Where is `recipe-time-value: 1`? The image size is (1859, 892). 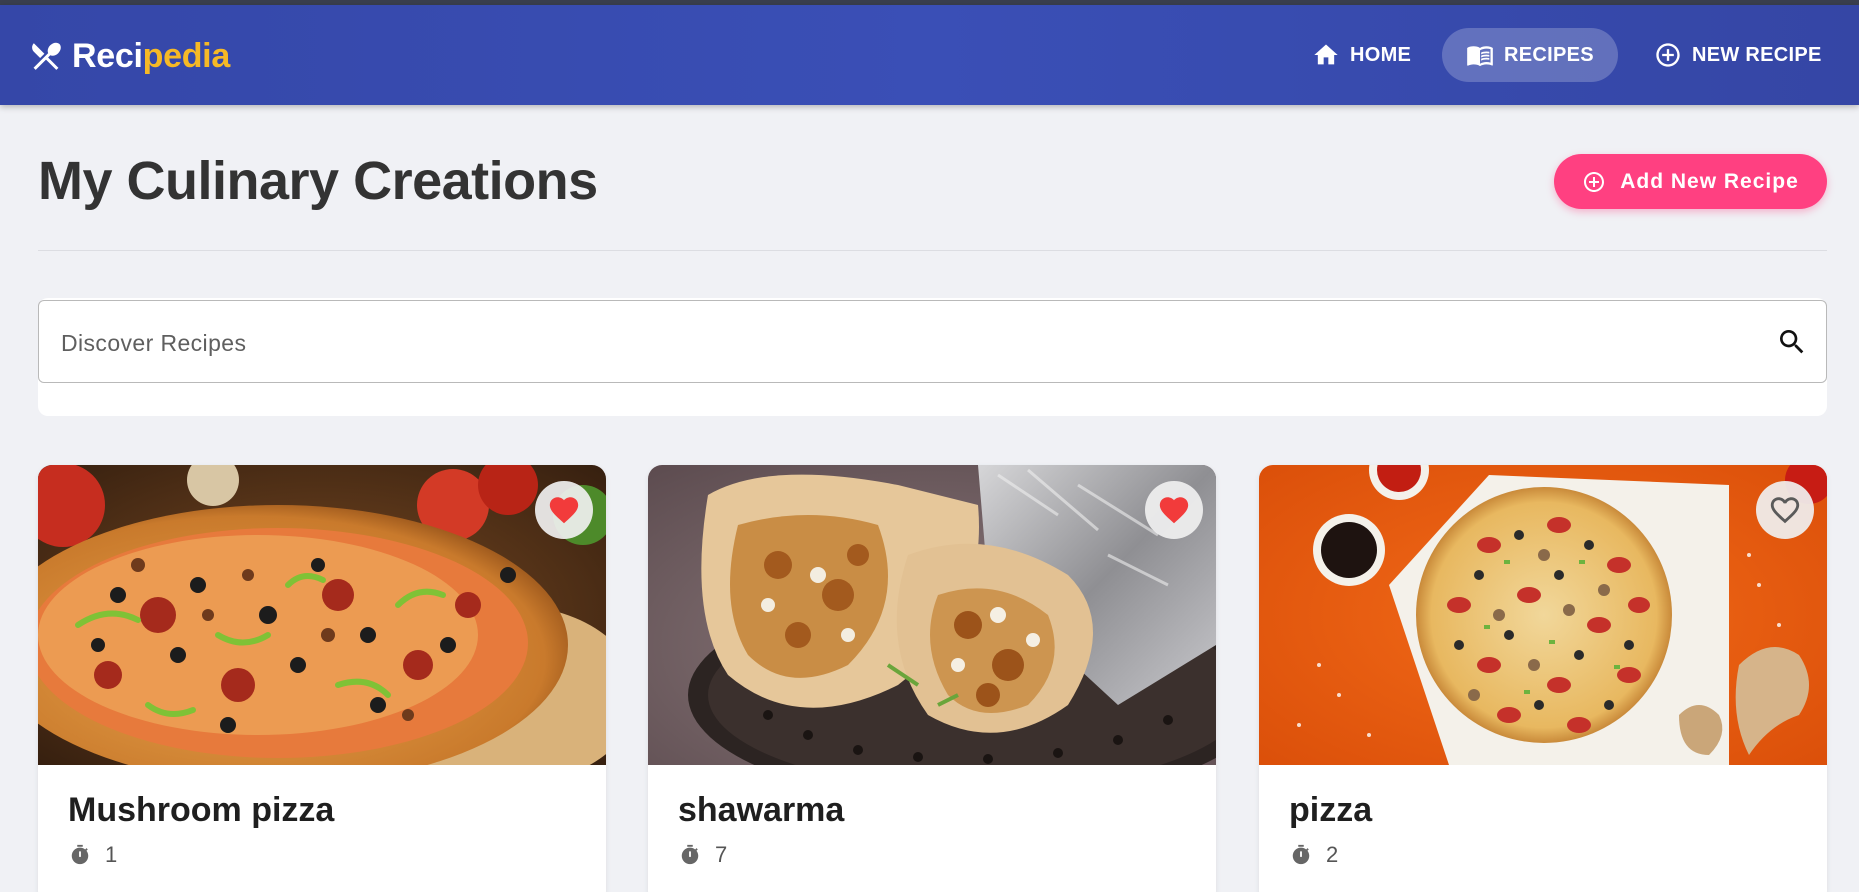 recipe-time-value: 1 is located at coordinates (111, 854).